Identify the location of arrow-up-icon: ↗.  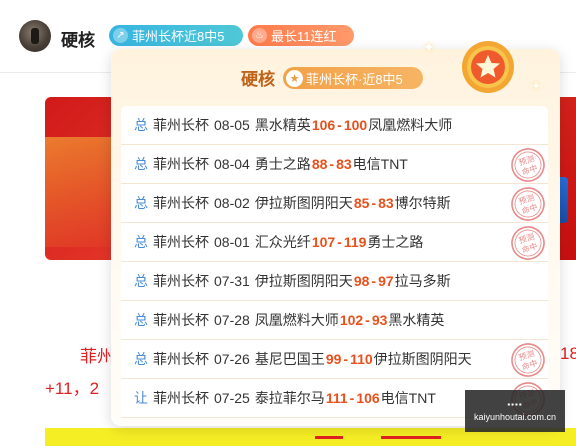
(120, 35).